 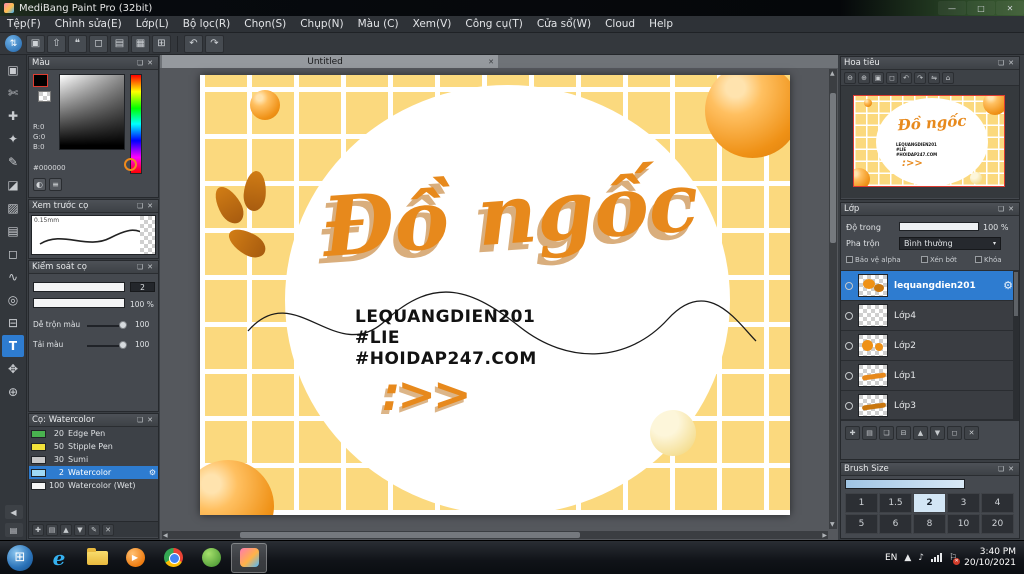 What do you see at coordinates (79, 303) in the screenshot?
I see `brush-opacity-slider` at bounding box center [79, 303].